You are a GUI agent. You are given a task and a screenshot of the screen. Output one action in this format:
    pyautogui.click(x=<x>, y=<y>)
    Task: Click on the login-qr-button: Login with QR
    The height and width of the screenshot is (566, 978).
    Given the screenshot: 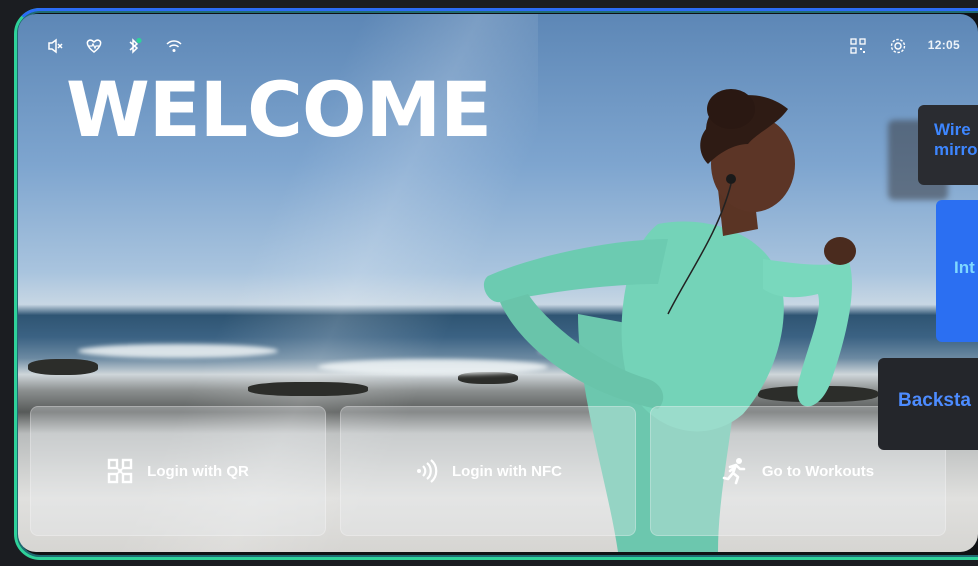 What is the action you would take?
    pyautogui.click(x=178, y=471)
    